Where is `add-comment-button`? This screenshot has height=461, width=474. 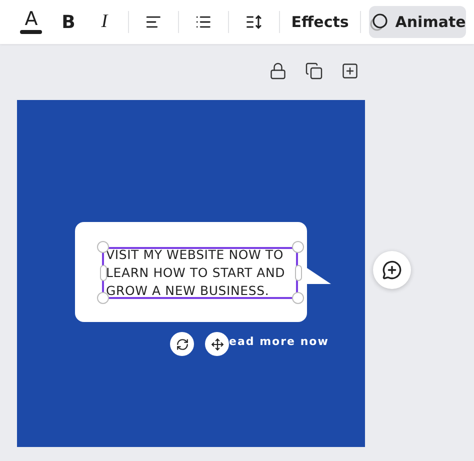 add-comment-button is located at coordinates (392, 270).